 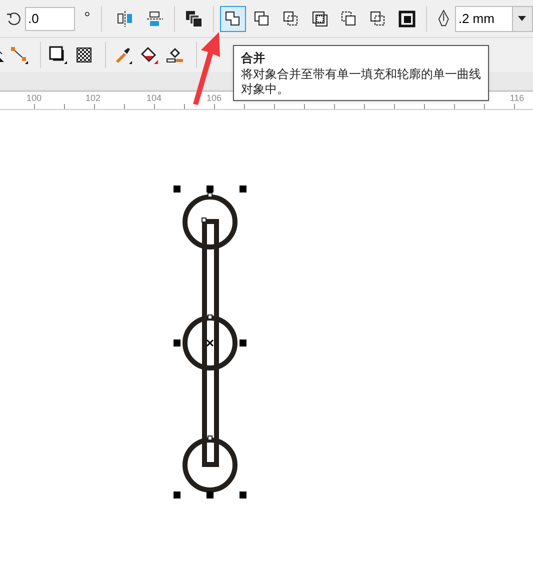 I want to click on center-mark-icon, so click(x=210, y=343).